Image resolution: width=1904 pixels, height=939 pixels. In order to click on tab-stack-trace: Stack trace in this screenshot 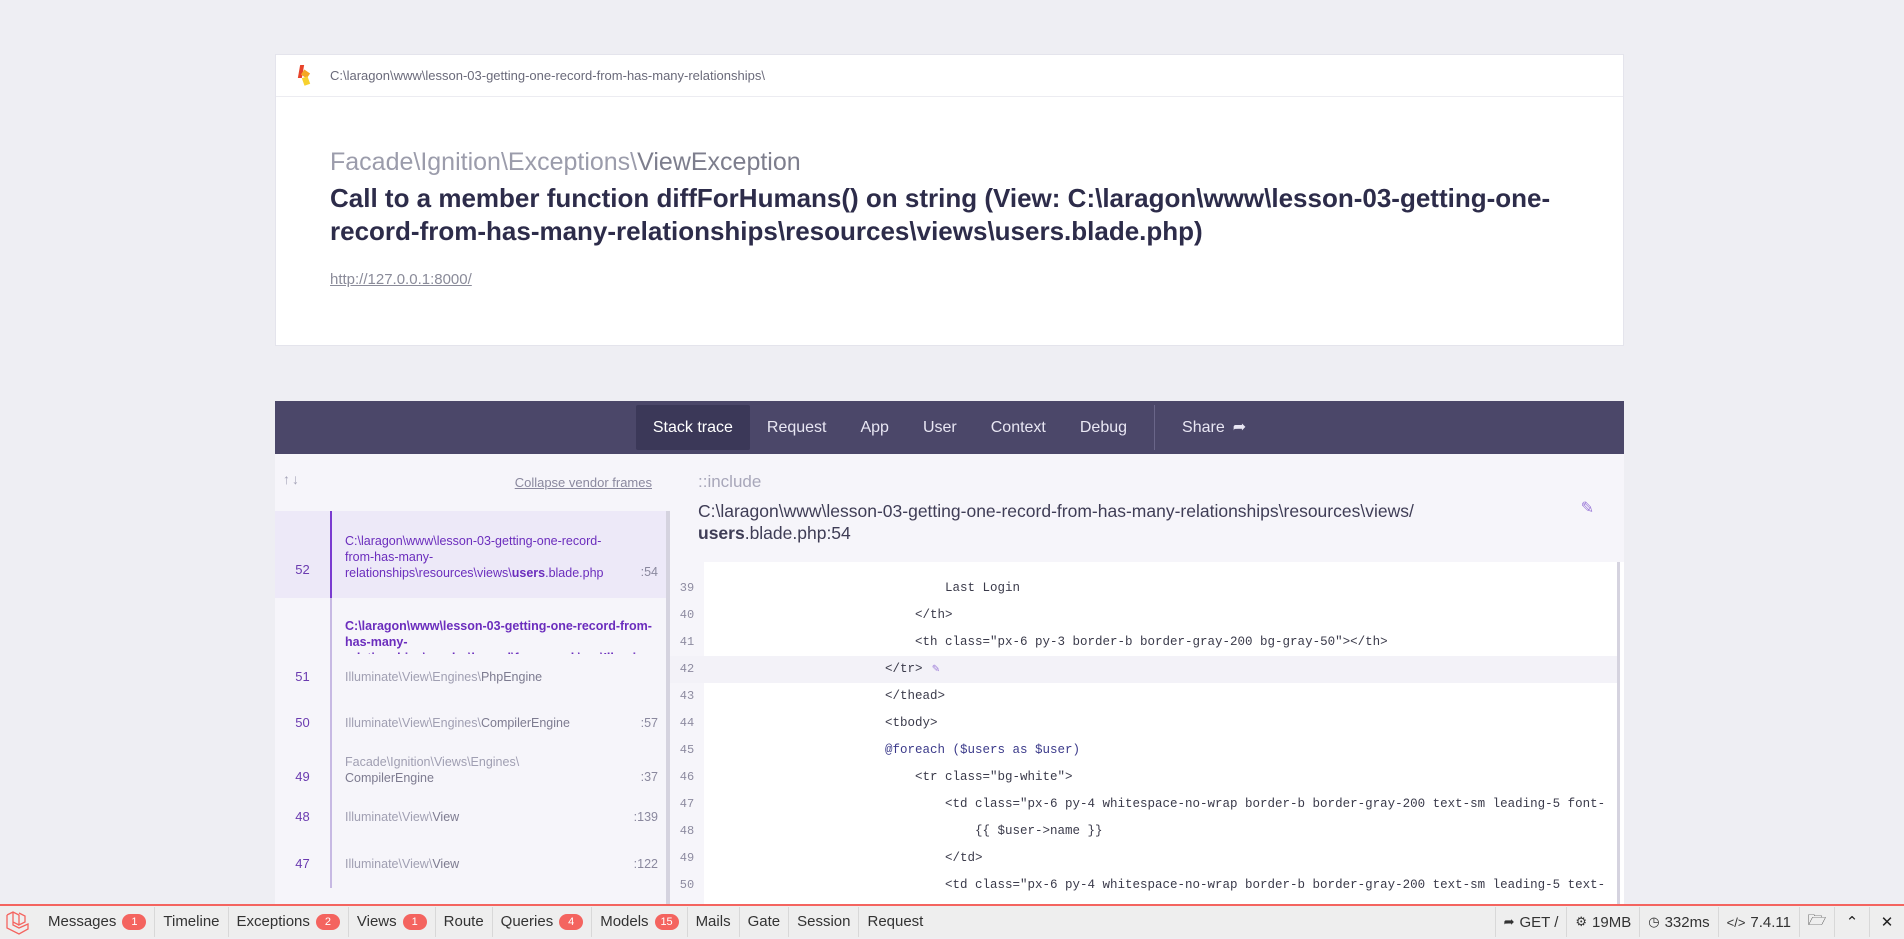, I will do `click(692, 427)`.